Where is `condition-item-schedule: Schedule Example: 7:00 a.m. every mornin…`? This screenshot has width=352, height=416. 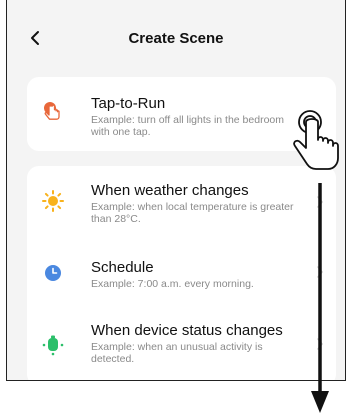
condition-item-schedule: Schedule Example: 7:00 a.m. every mornin… is located at coordinates (181, 273).